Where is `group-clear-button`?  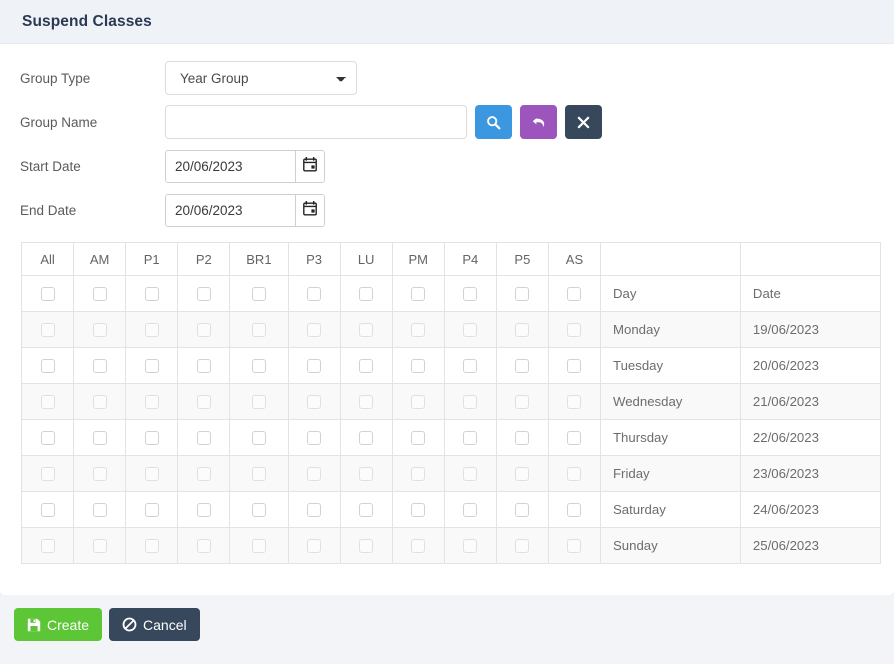
group-clear-button is located at coordinates (583, 122).